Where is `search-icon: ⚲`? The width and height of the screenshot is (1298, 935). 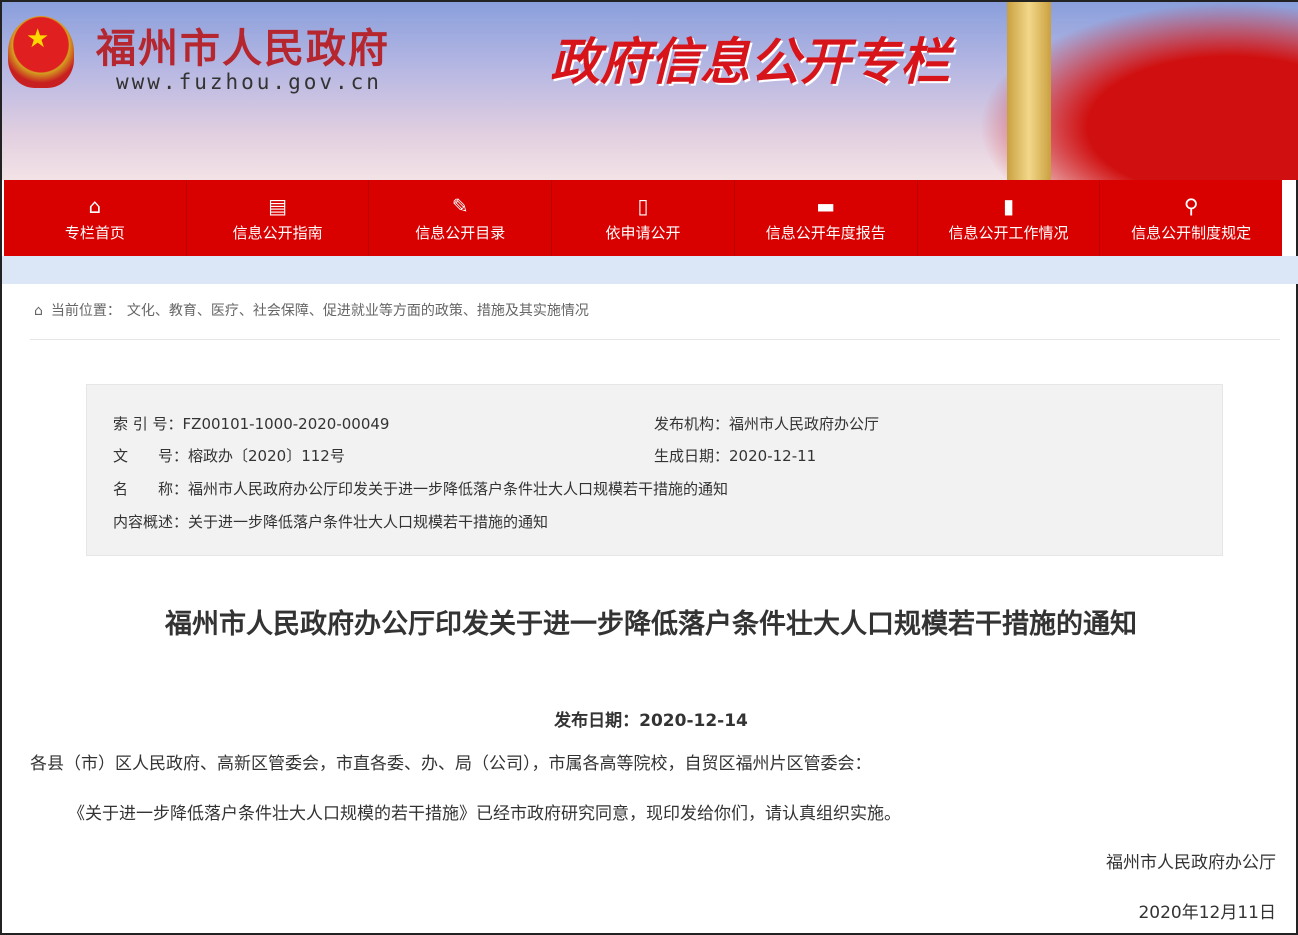
search-icon: ⚲ is located at coordinates (1191, 206).